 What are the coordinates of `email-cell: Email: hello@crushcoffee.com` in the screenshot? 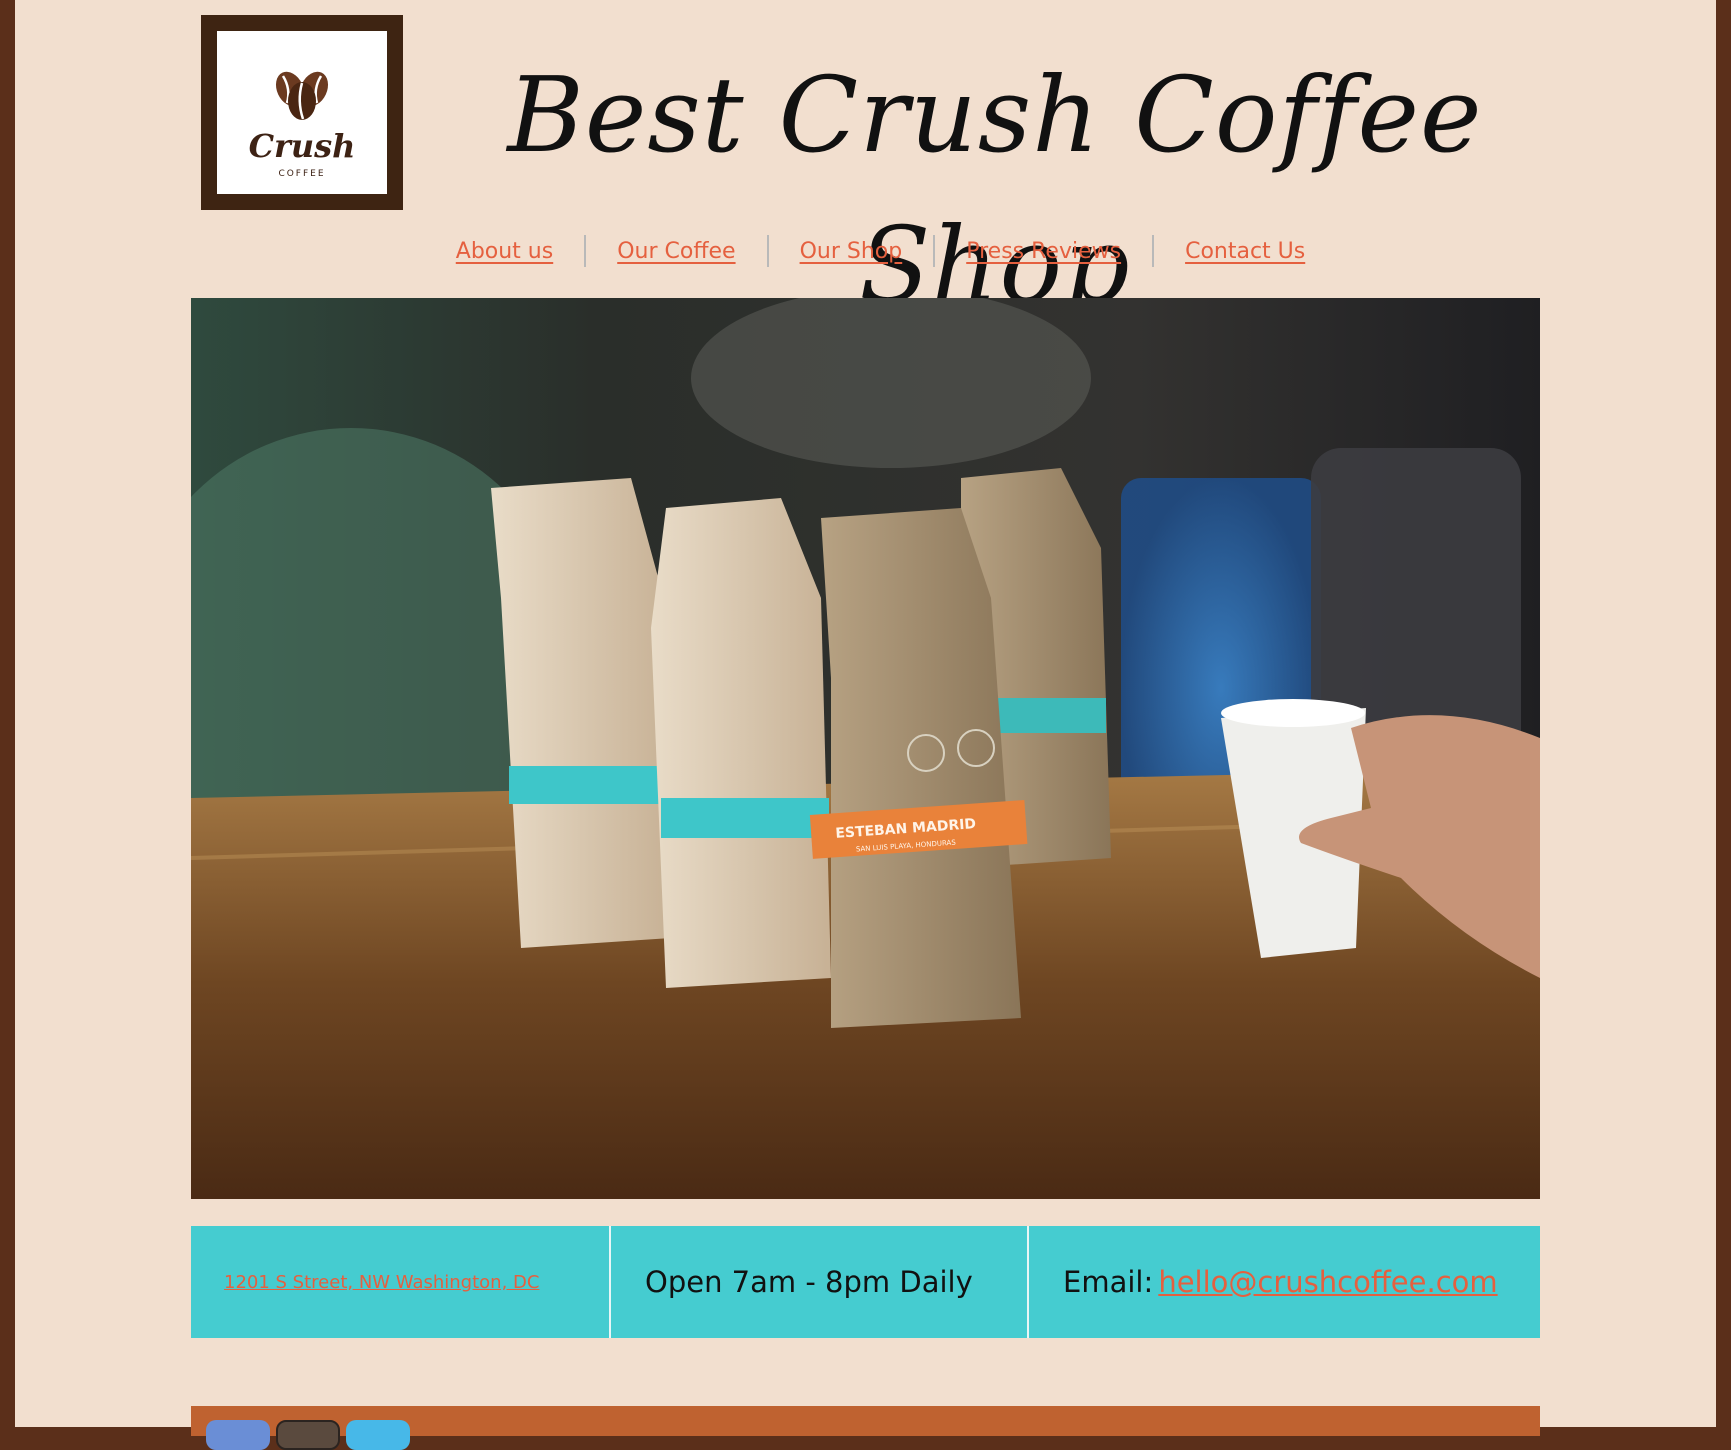 It's located at (1284, 1282).